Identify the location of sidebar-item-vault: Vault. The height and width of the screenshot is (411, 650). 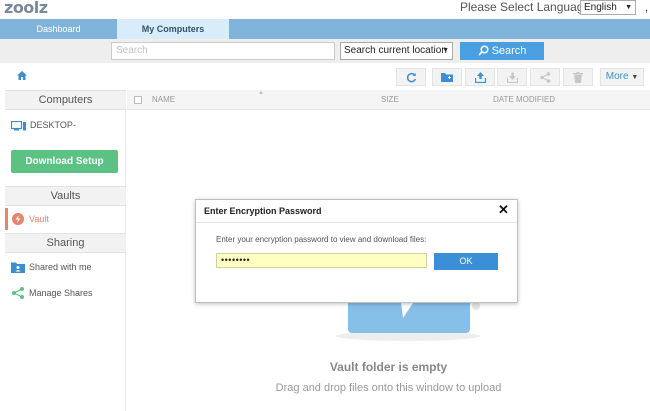
(65, 219).